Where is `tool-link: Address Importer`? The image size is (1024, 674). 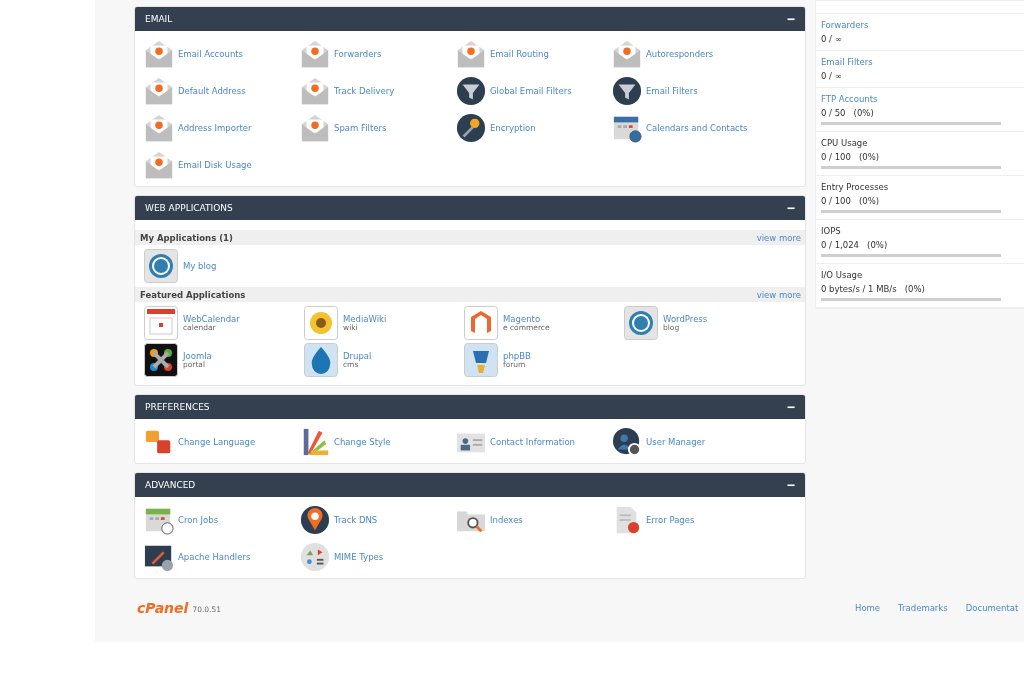 tool-link: Address Importer is located at coordinates (222, 128).